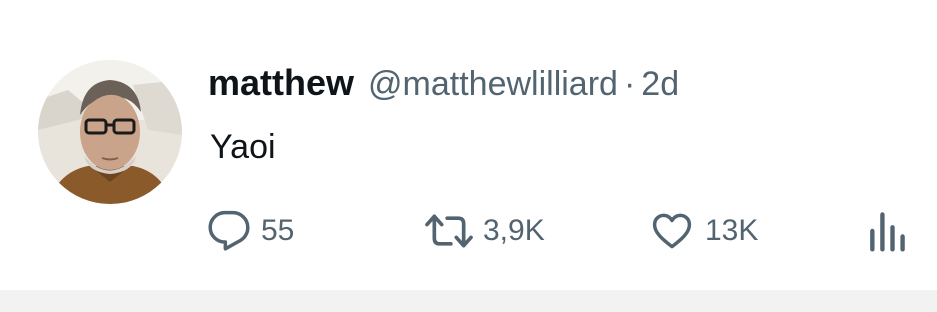 This screenshot has width=937, height=312. I want to click on views-icon, so click(887, 232).